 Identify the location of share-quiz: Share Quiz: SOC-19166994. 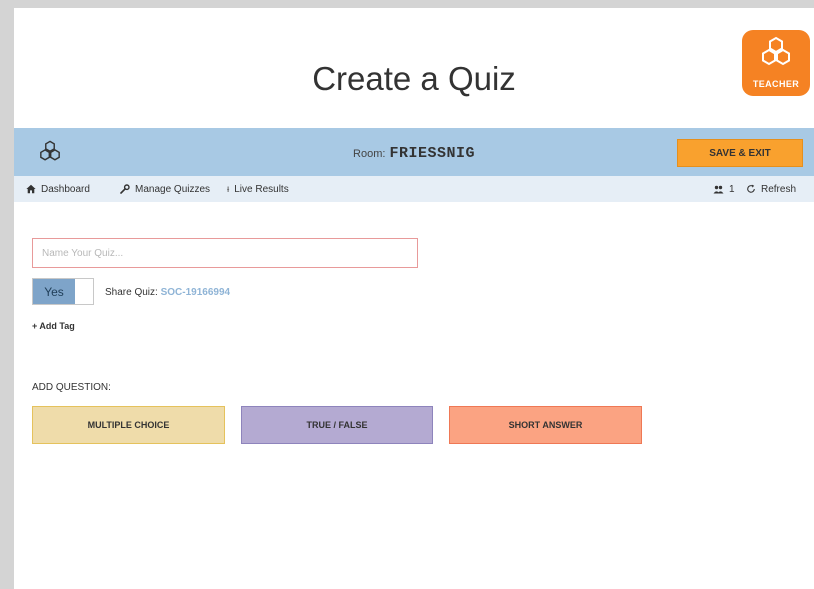
(167, 292).